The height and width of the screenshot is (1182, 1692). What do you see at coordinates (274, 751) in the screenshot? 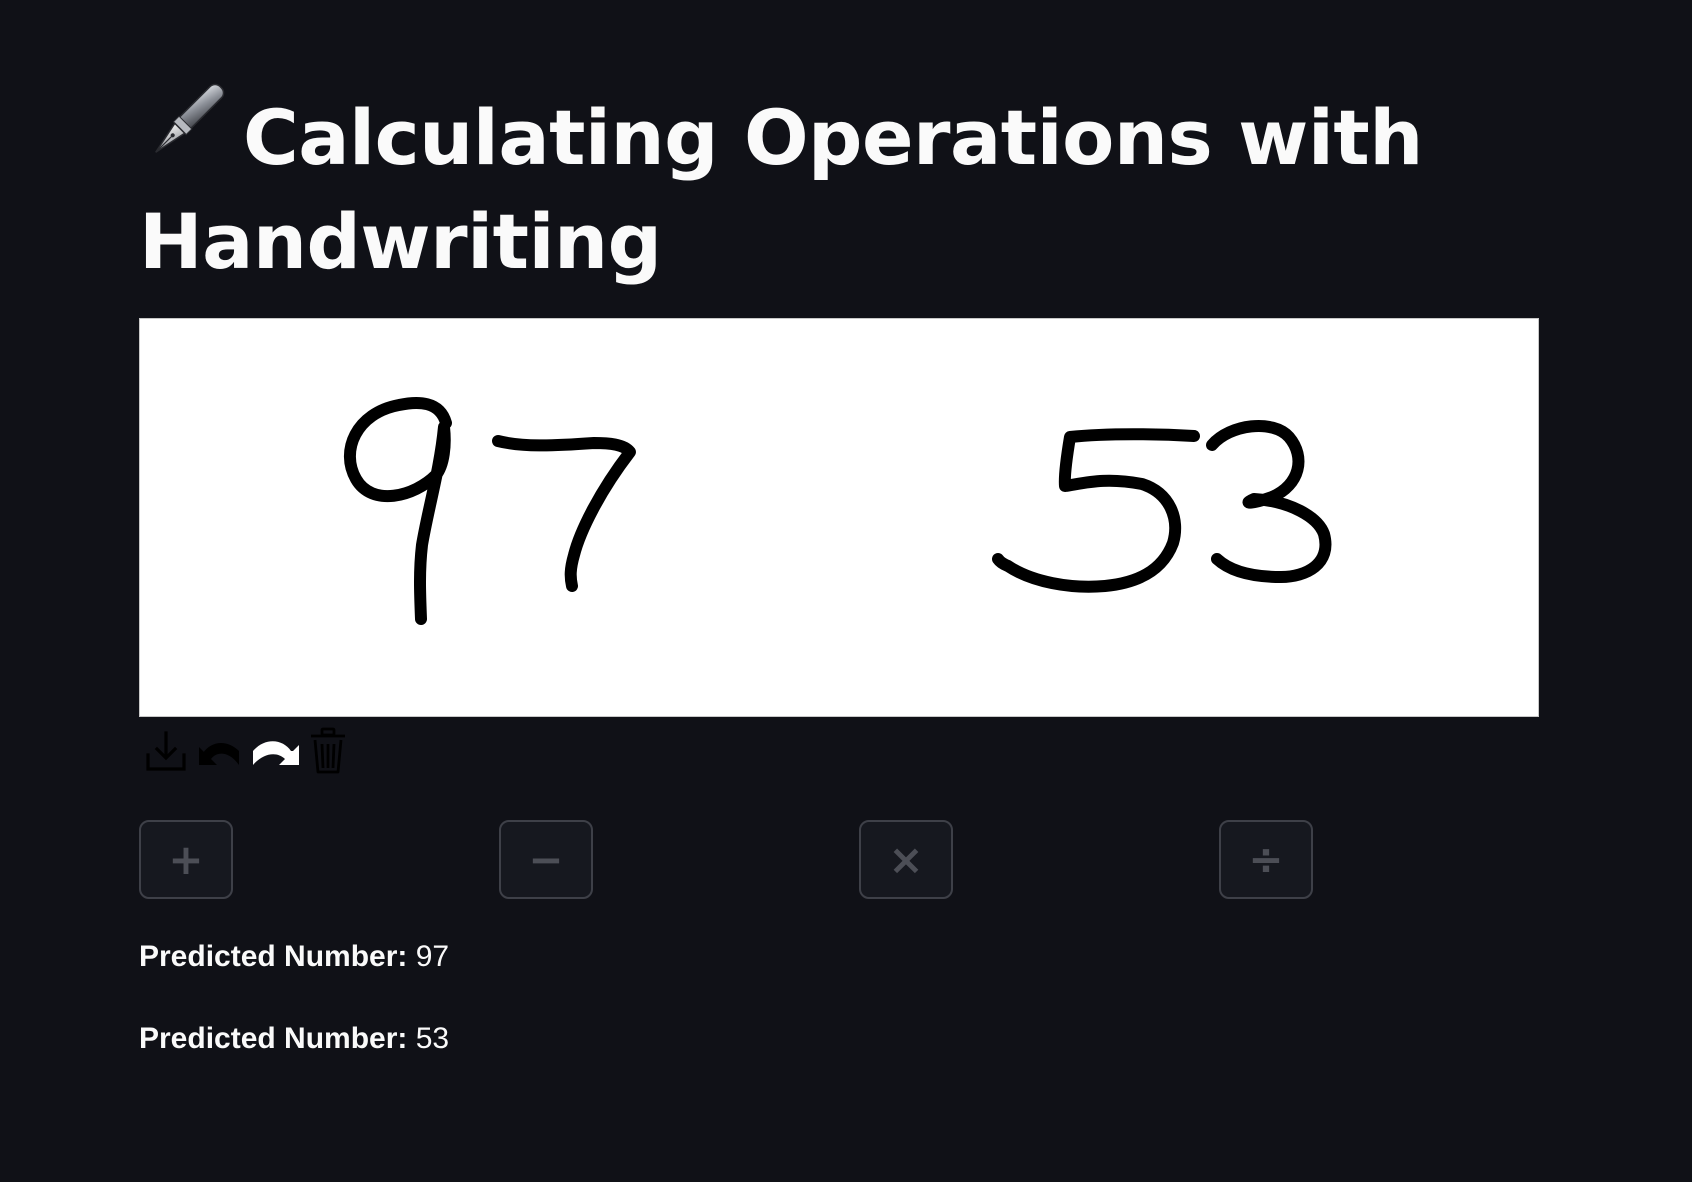
I see `redo-icon` at bounding box center [274, 751].